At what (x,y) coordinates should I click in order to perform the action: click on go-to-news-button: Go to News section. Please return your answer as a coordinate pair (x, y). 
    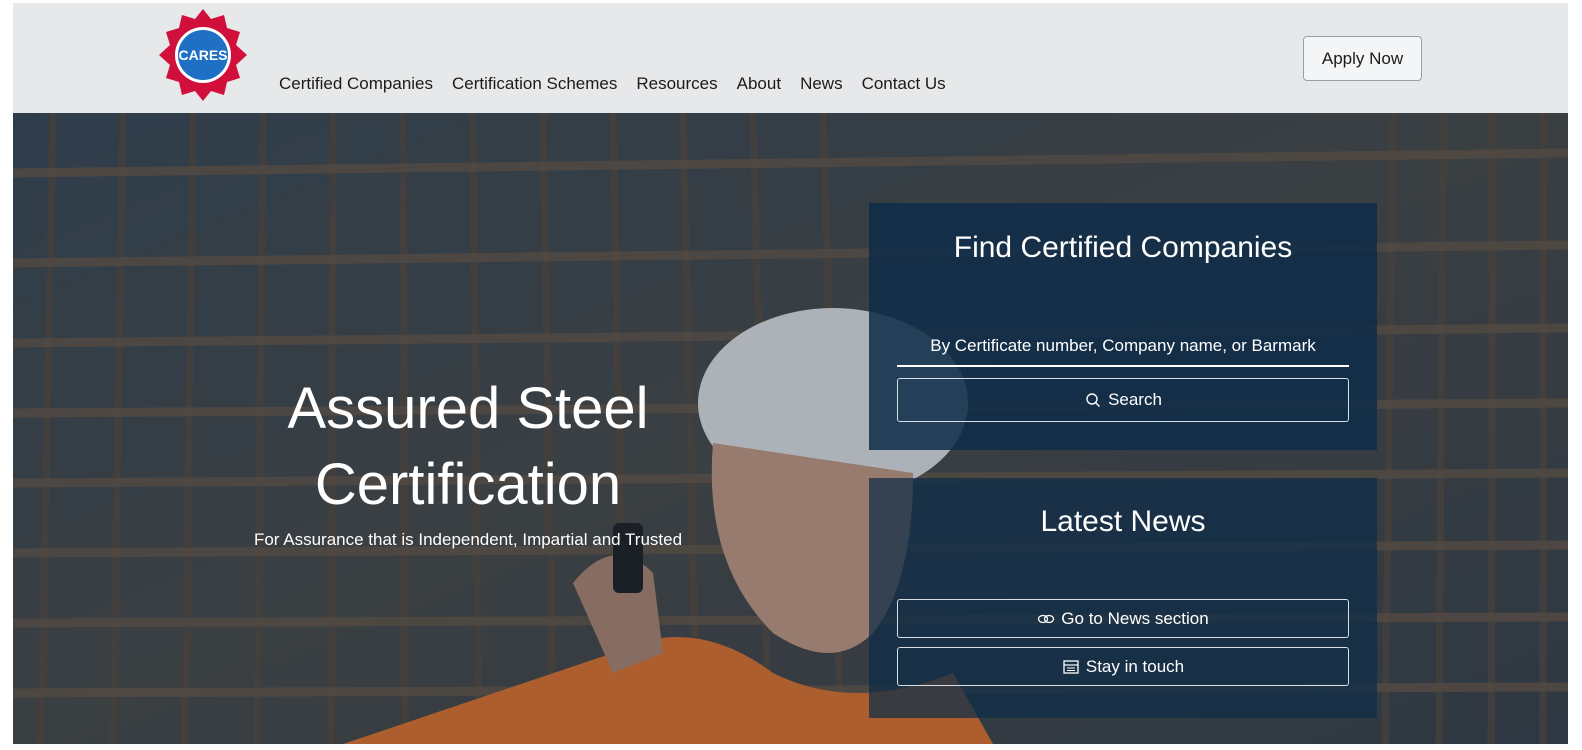
    Looking at the image, I should click on (1123, 618).